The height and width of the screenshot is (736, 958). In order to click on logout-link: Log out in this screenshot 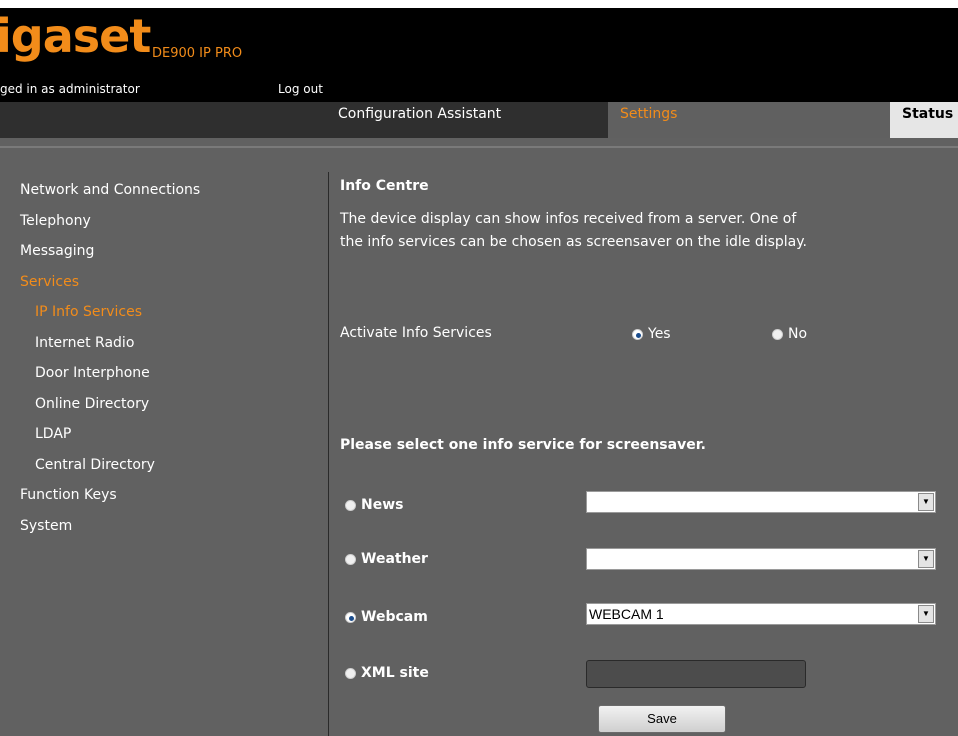, I will do `click(300, 89)`.